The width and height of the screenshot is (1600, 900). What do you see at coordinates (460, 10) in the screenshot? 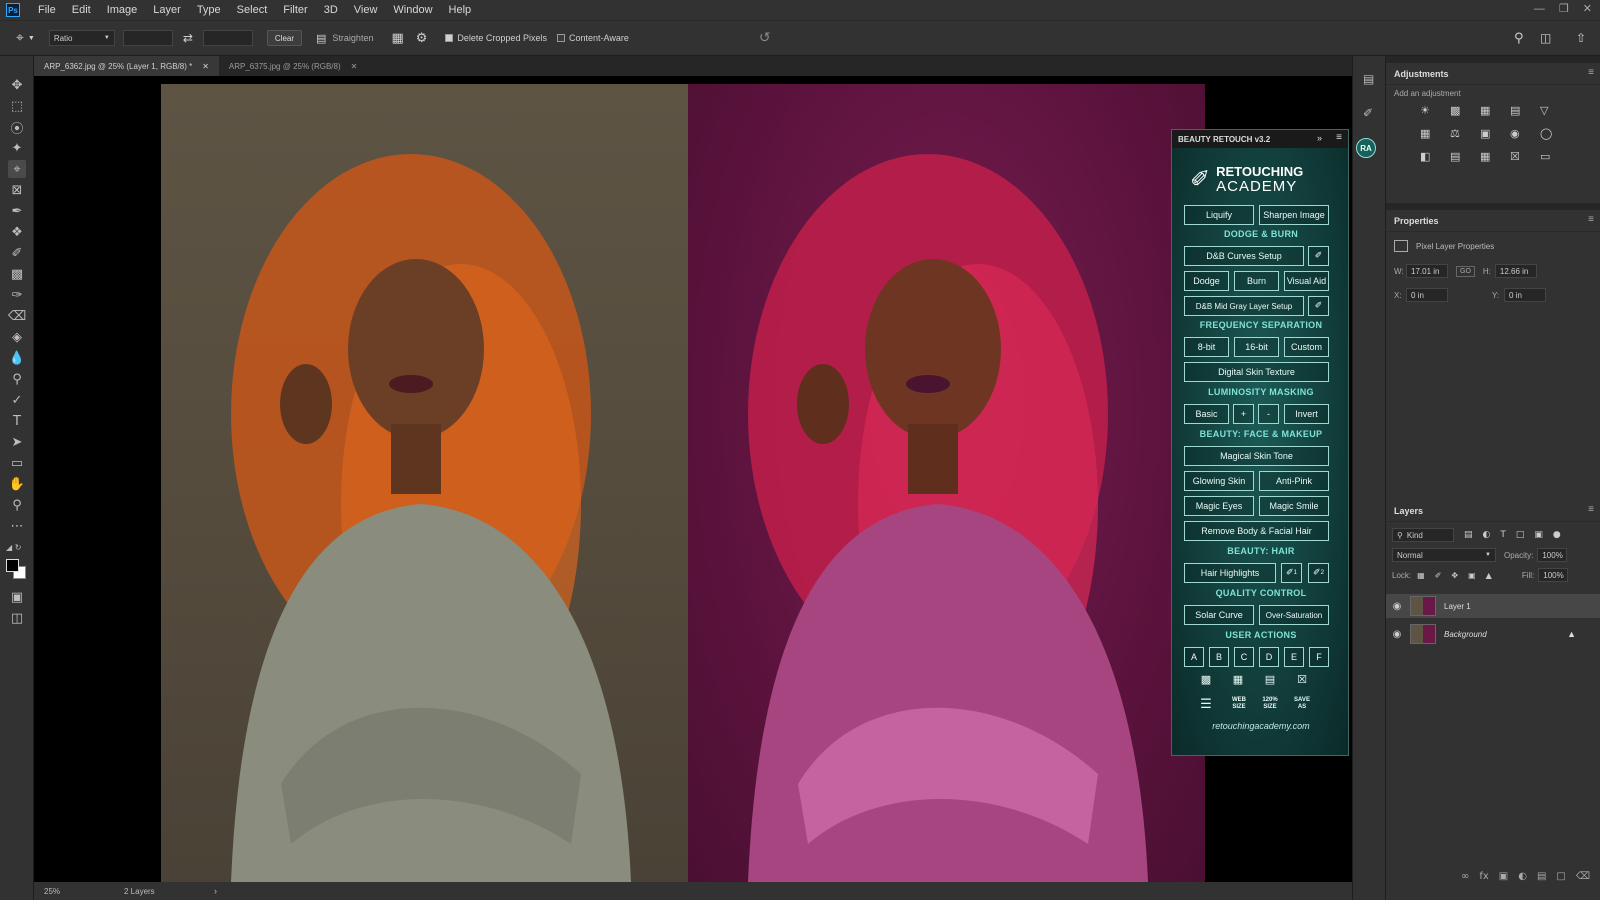
I see `menu-help: Help` at bounding box center [460, 10].